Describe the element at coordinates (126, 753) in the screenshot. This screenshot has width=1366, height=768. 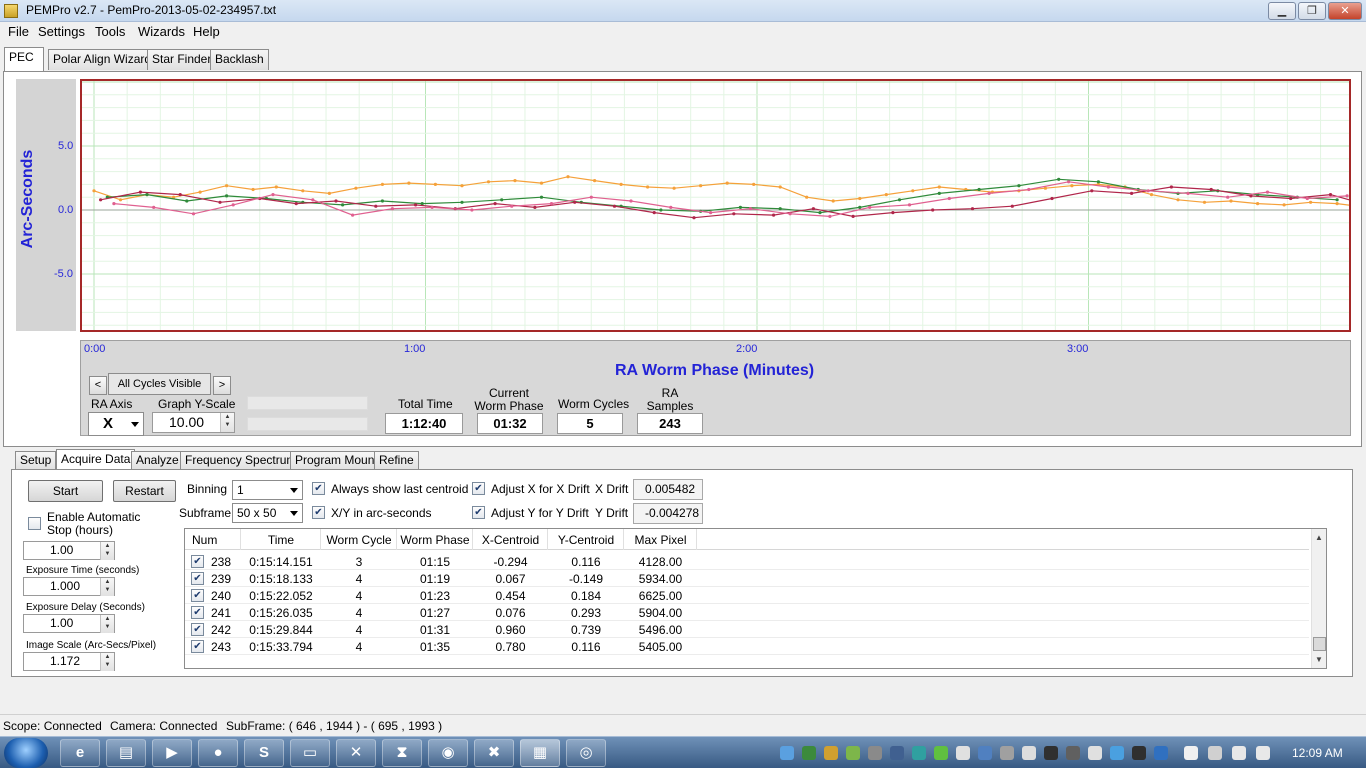
I see `explorer-icon: ▤` at that location.